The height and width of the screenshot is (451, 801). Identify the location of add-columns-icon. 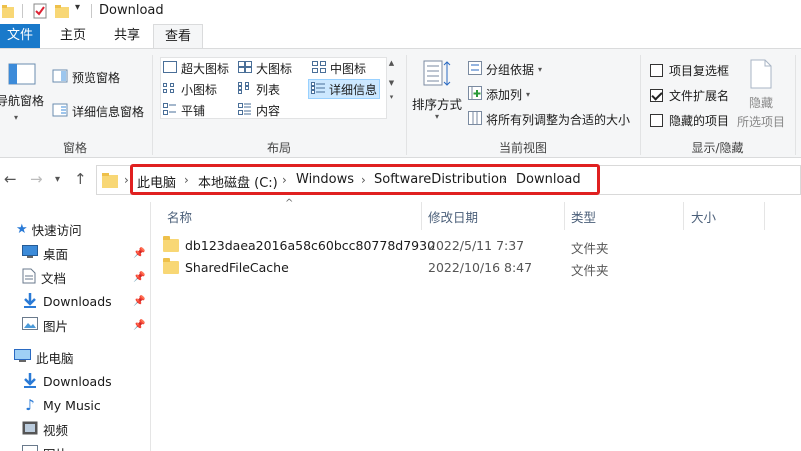
(475, 94).